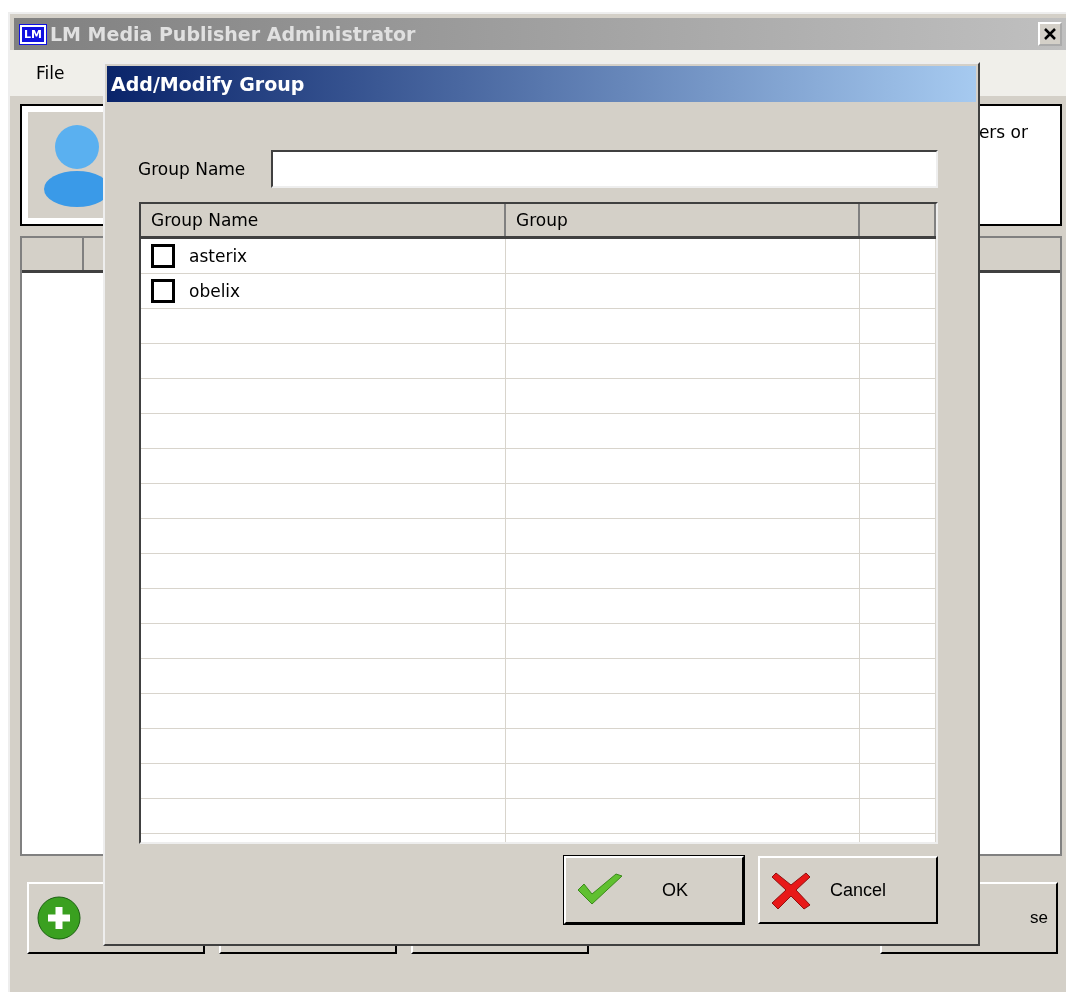  I want to click on info-text: ers or, so click(1003, 133).